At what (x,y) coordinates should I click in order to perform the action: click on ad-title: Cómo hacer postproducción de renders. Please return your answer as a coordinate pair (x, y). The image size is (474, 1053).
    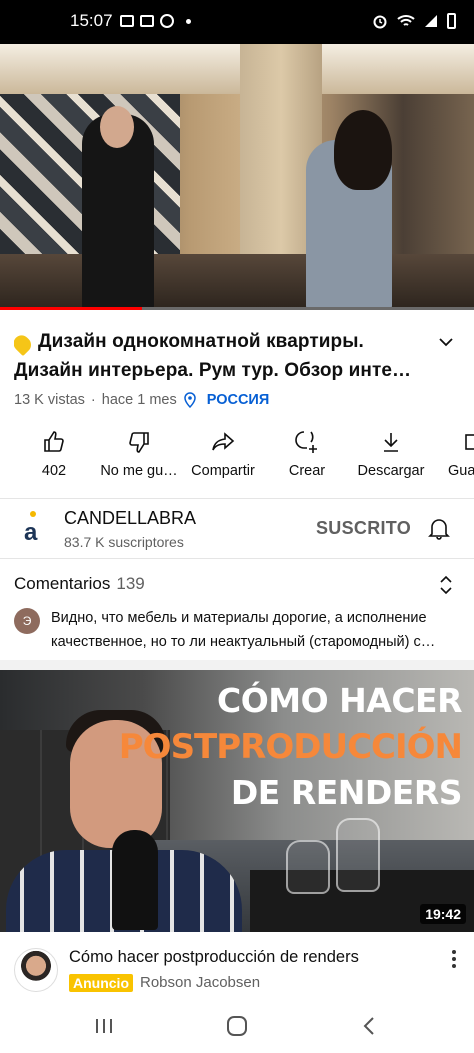
    Looking at the image, I should click on (214, 957).